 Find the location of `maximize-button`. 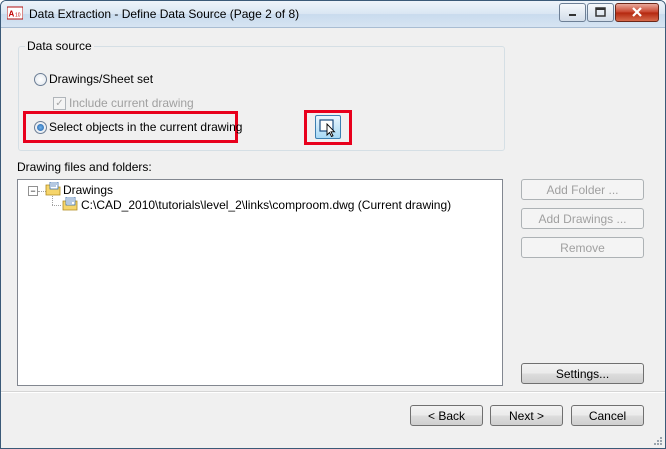

maximize-button is located at coordinates (600, 12).